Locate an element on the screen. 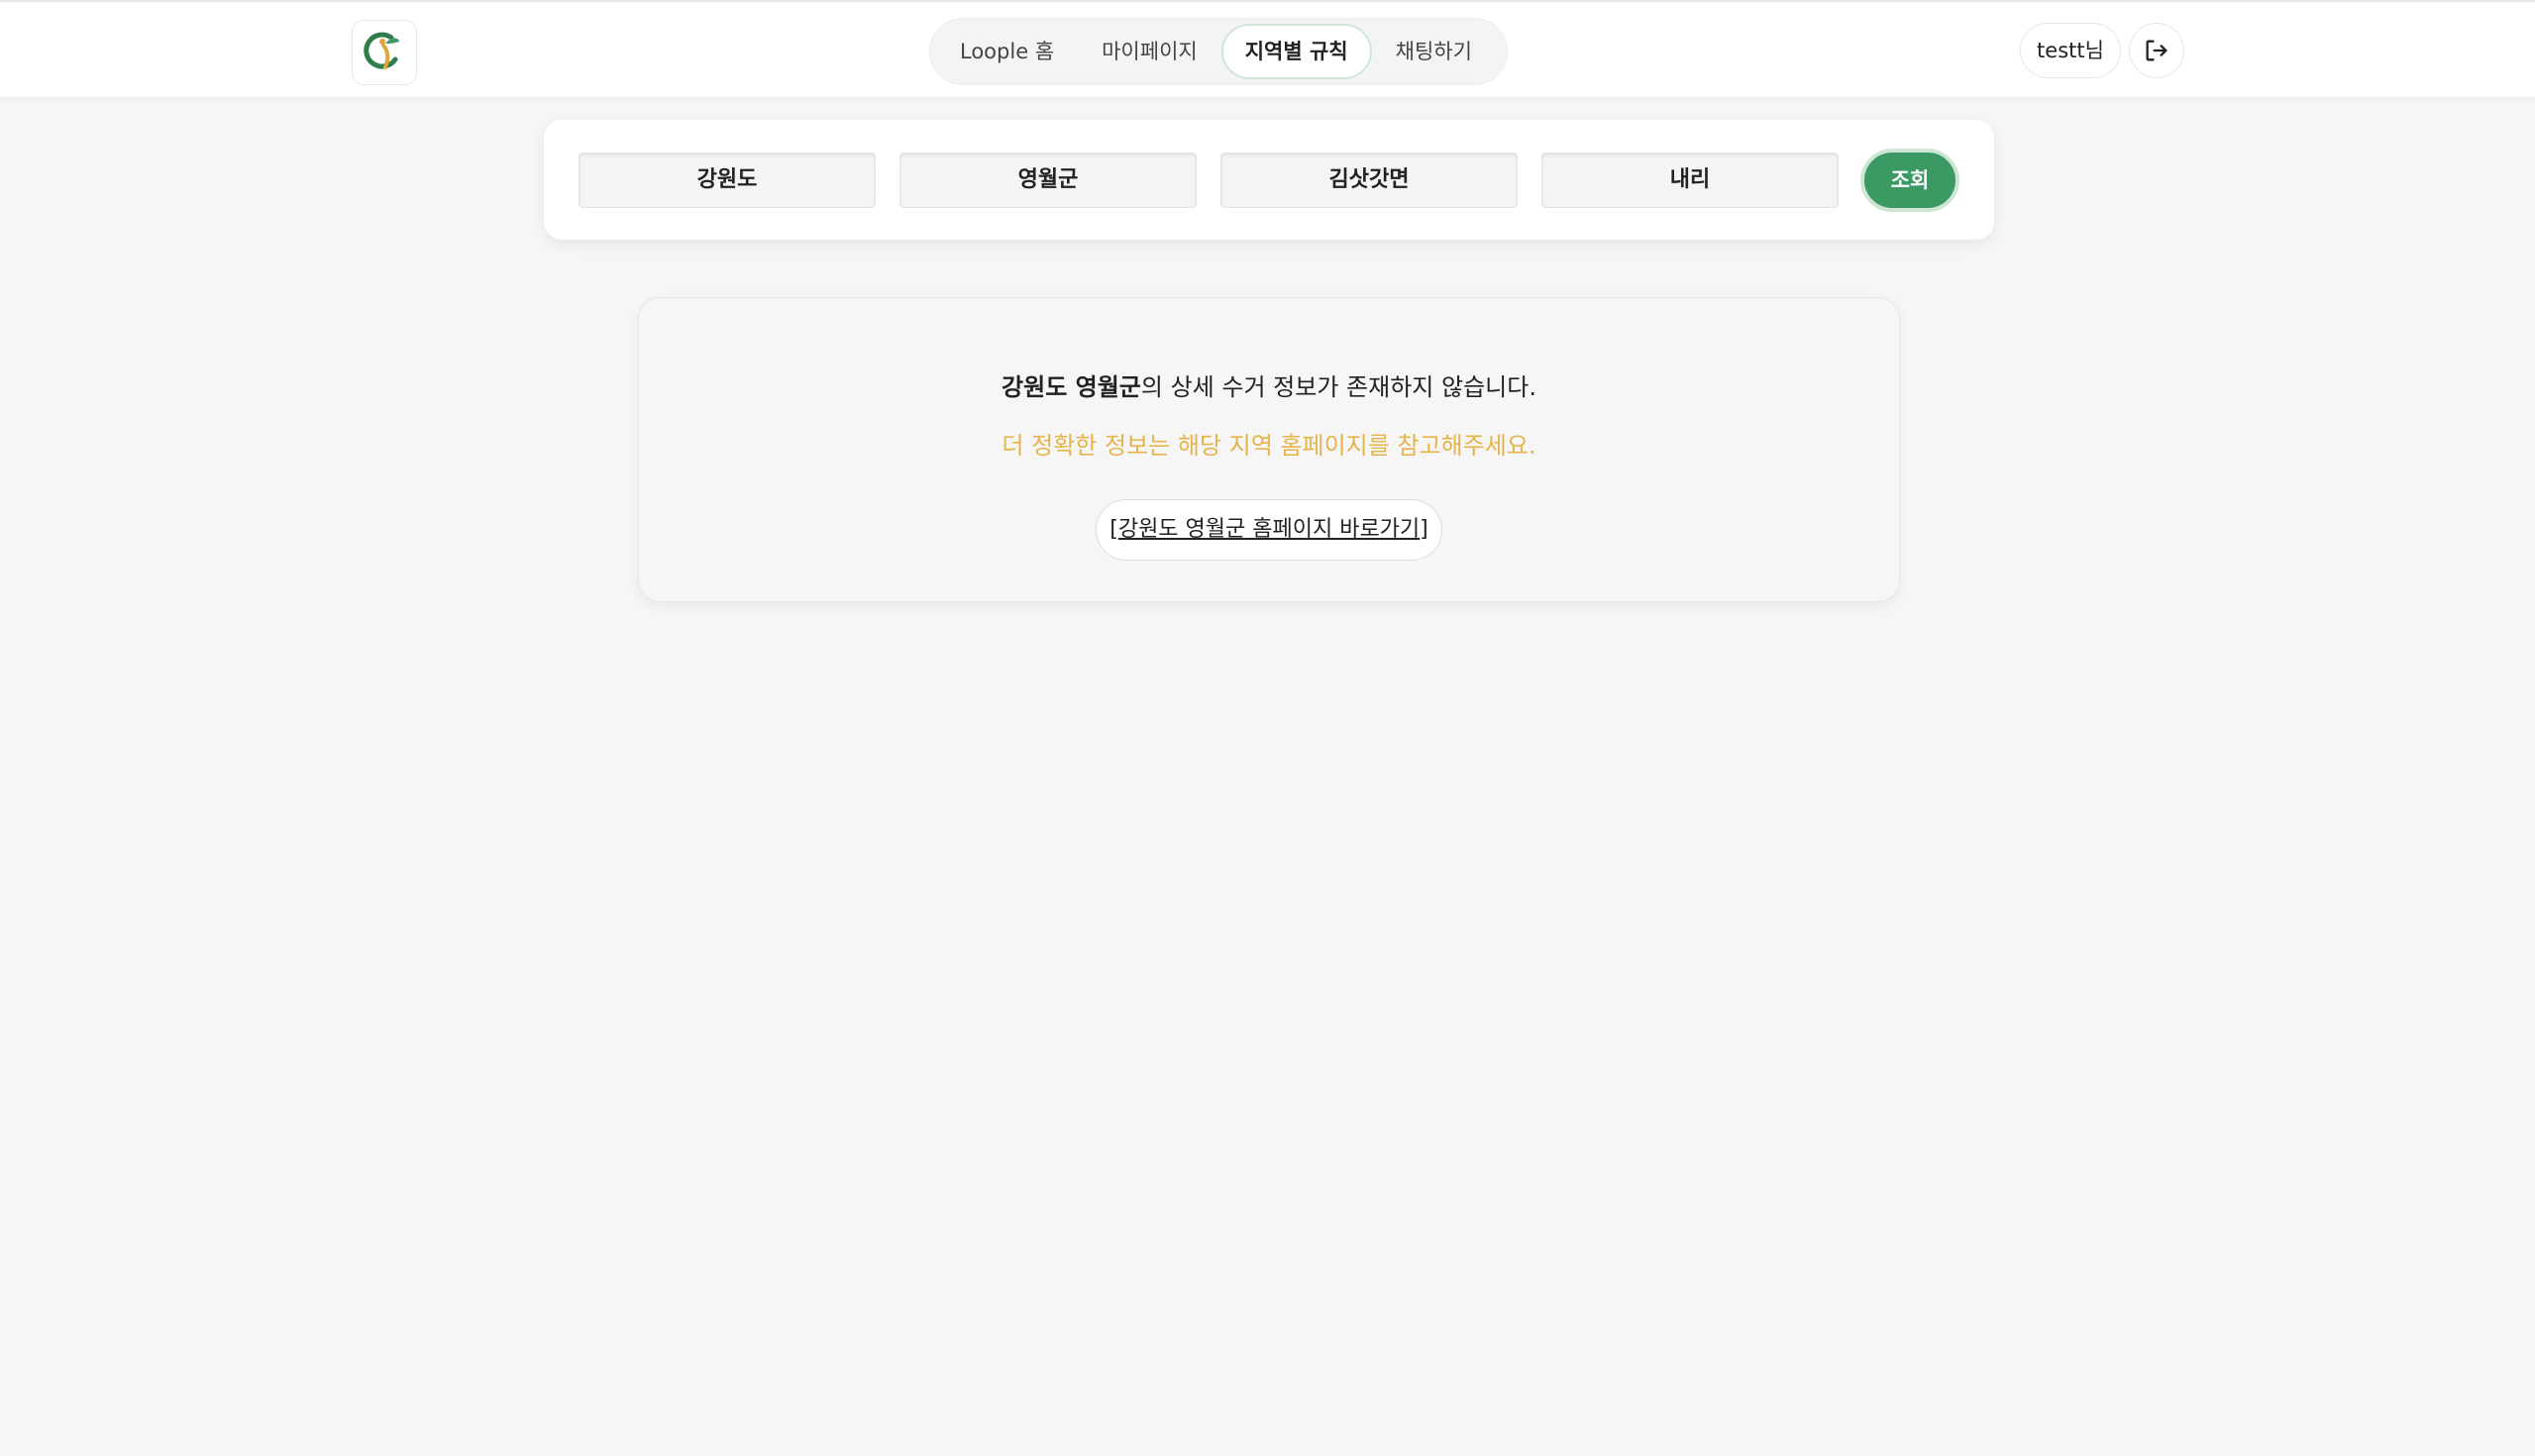 This screenshot has height=1456, width=2535. logo is located at coordinates (384, 52).